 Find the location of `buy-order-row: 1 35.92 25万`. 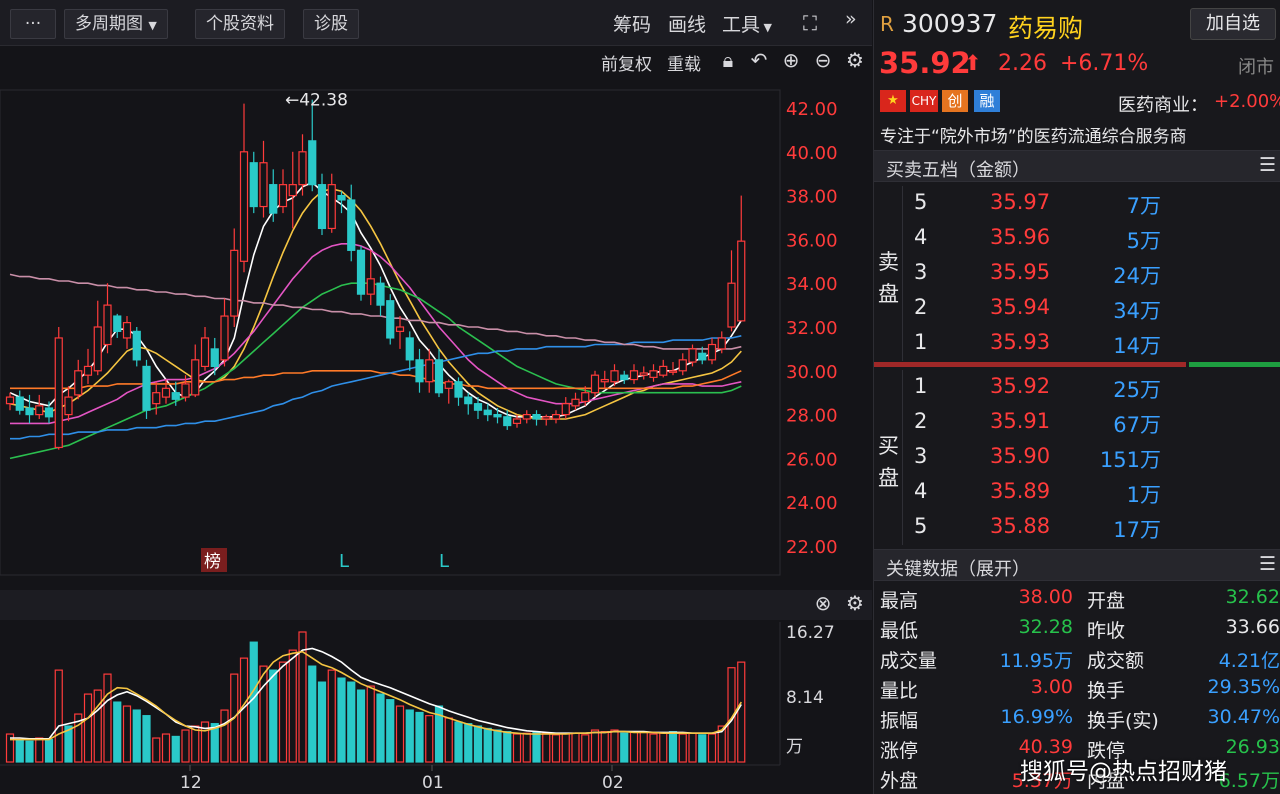

buy-order-row: 1 35.92 25万 is located at coordinates (1077, 387).